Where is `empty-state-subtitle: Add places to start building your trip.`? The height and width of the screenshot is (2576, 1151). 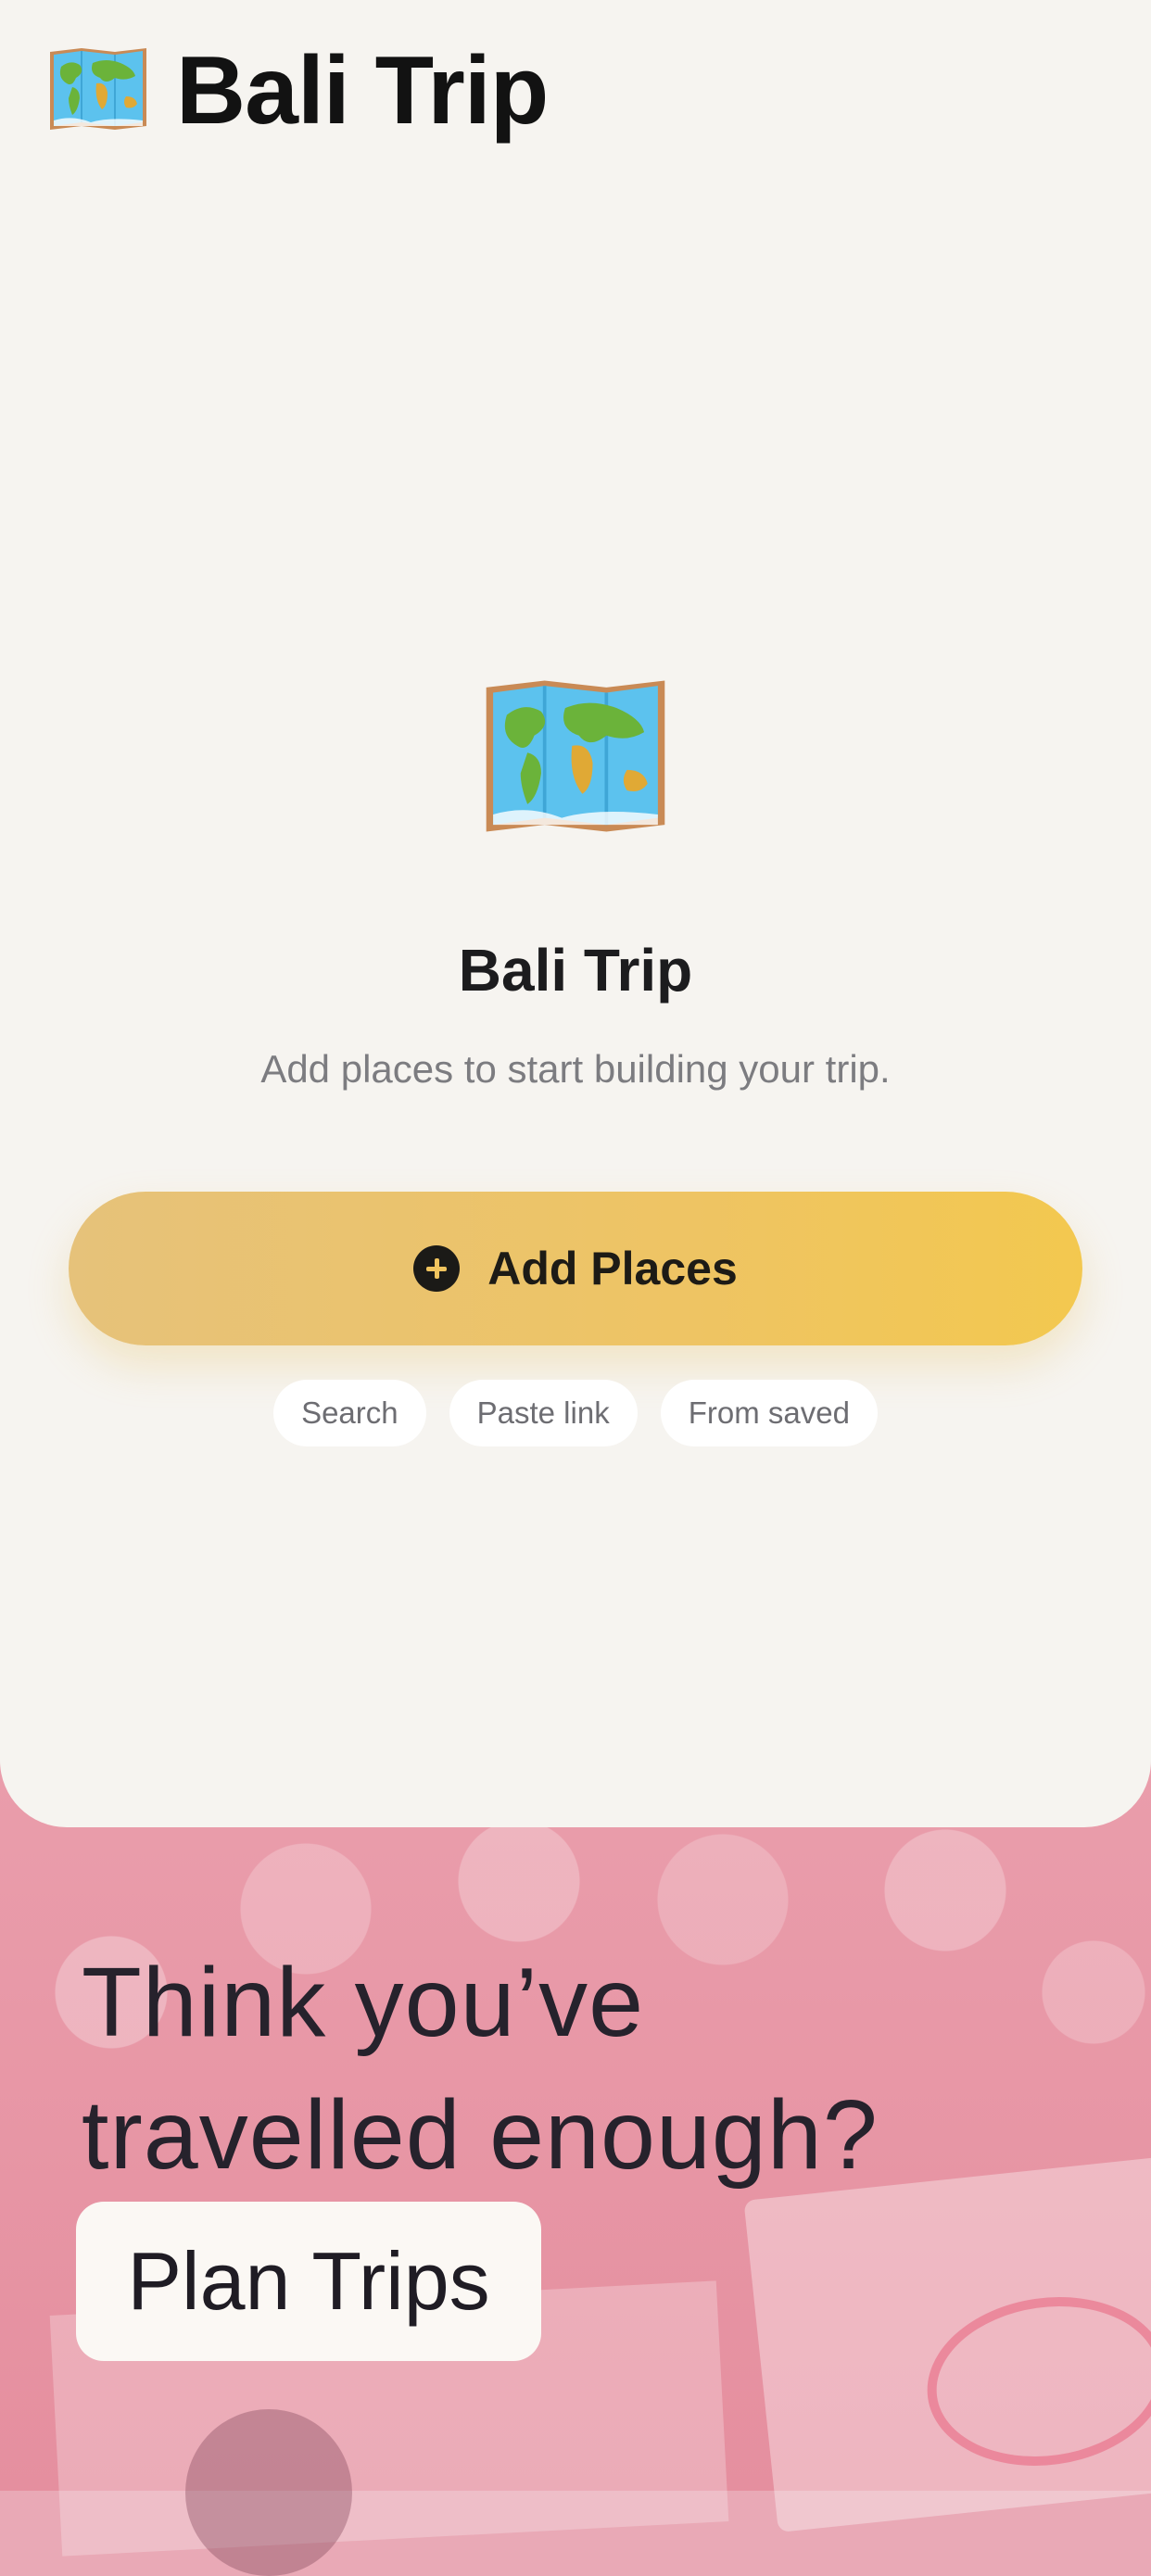 empty-state-subtitle: Add places to start building your trip. is located at coordinates (575, 1069).